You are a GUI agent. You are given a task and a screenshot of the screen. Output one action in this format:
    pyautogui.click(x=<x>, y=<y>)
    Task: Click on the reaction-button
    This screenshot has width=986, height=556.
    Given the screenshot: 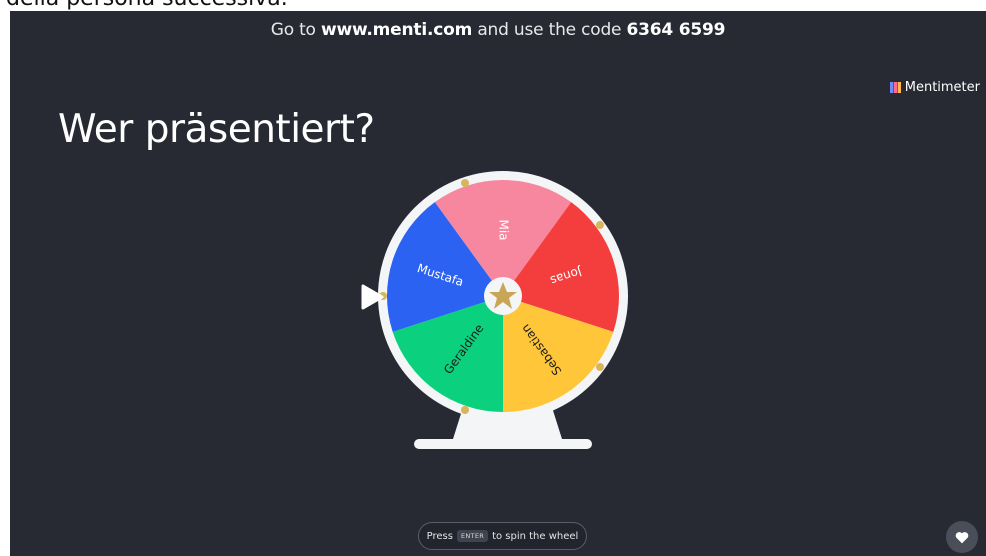 What is the action you would take?
    pyautogui.click(x=962, y=537)
    